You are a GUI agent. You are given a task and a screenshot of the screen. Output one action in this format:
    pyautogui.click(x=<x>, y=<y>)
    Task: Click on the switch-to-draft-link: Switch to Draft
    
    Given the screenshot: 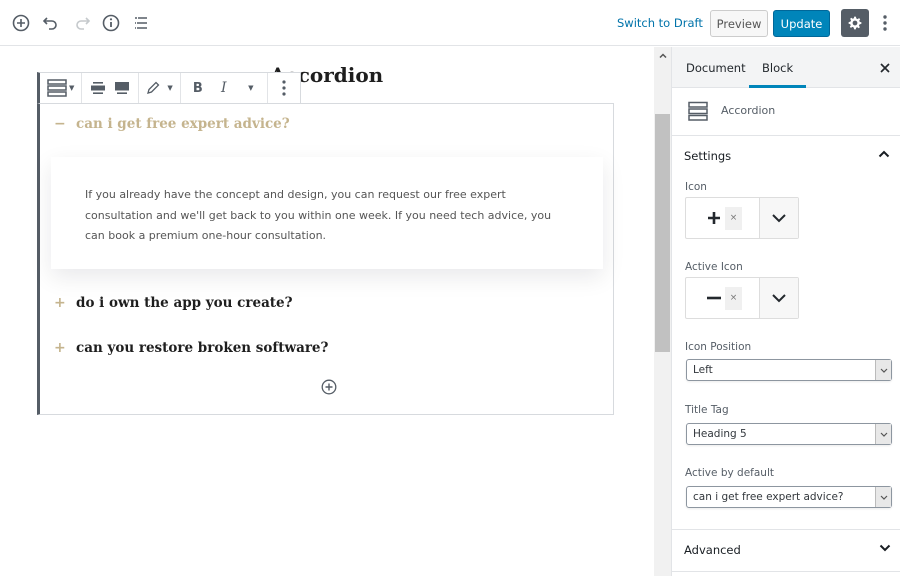 What is the action you would take?
    pyautogui.click(x=660, y=23)
    